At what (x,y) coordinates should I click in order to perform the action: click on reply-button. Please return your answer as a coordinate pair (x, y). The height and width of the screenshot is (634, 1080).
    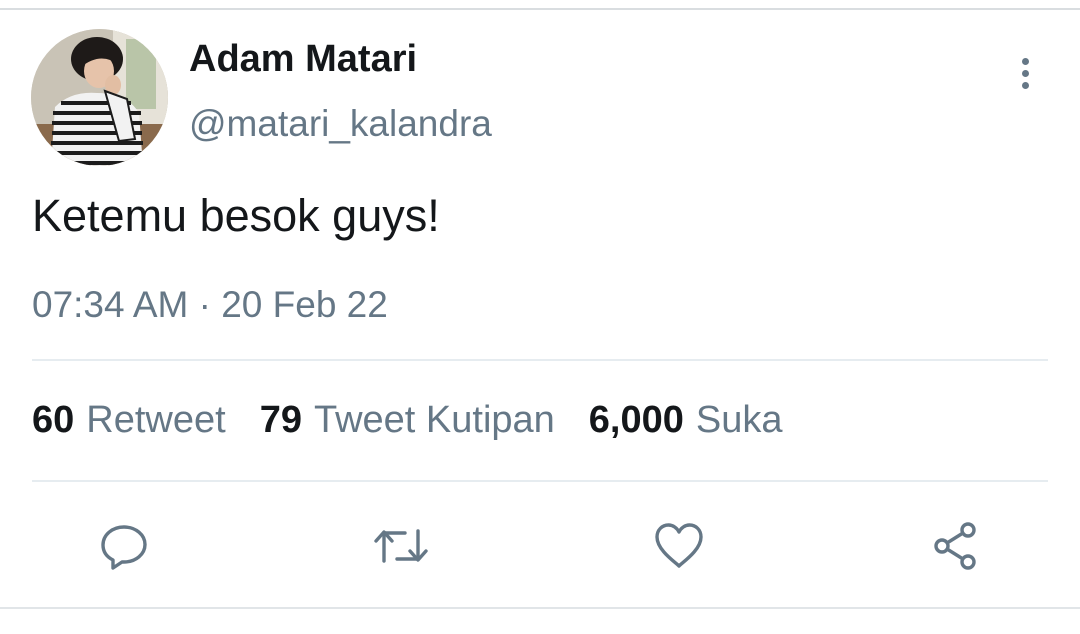
    Looking at the image, I should click on (124, 546).